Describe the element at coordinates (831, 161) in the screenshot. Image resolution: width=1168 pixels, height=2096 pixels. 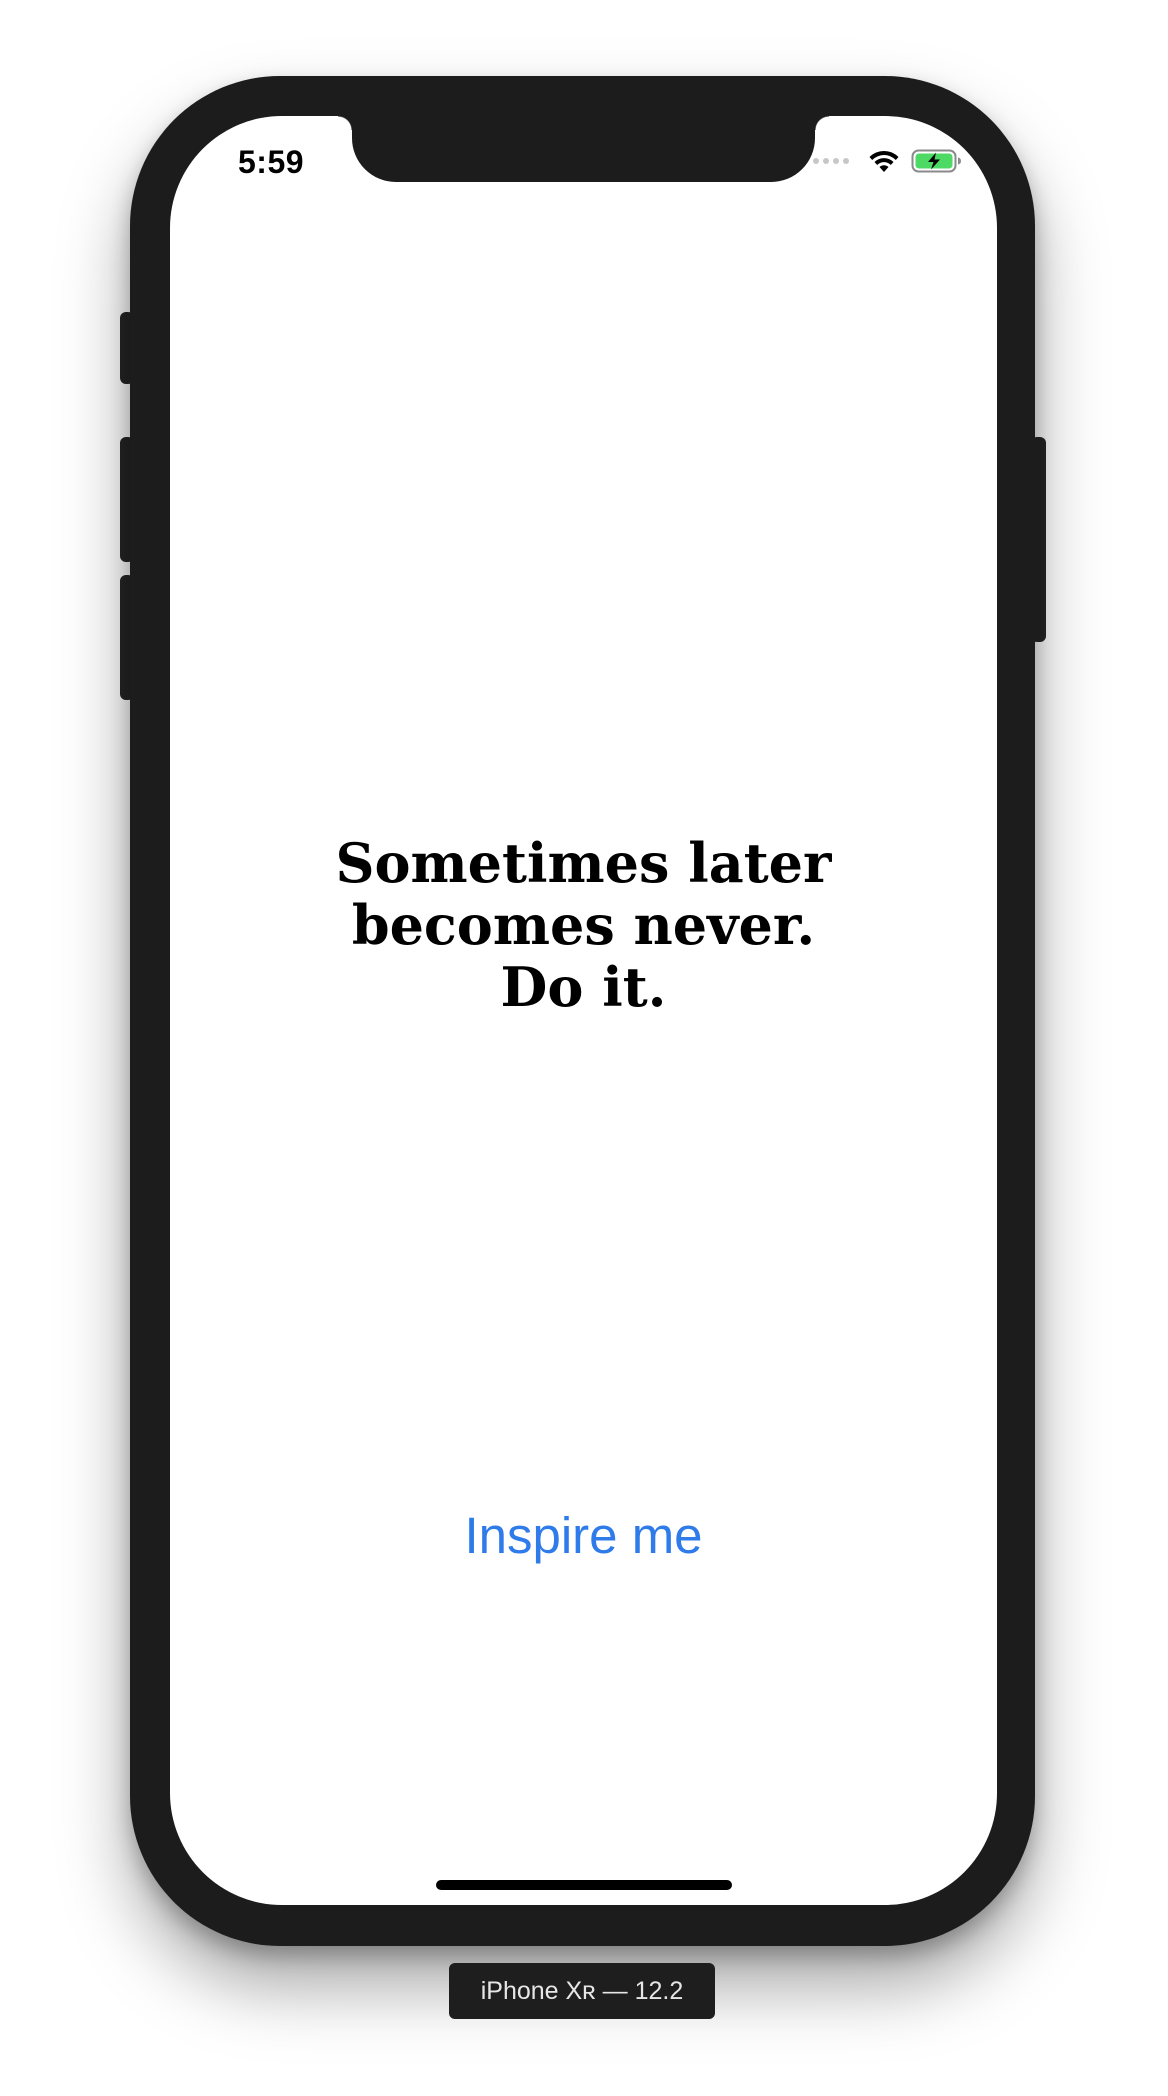
I see `signal-dots-icon` at that location.